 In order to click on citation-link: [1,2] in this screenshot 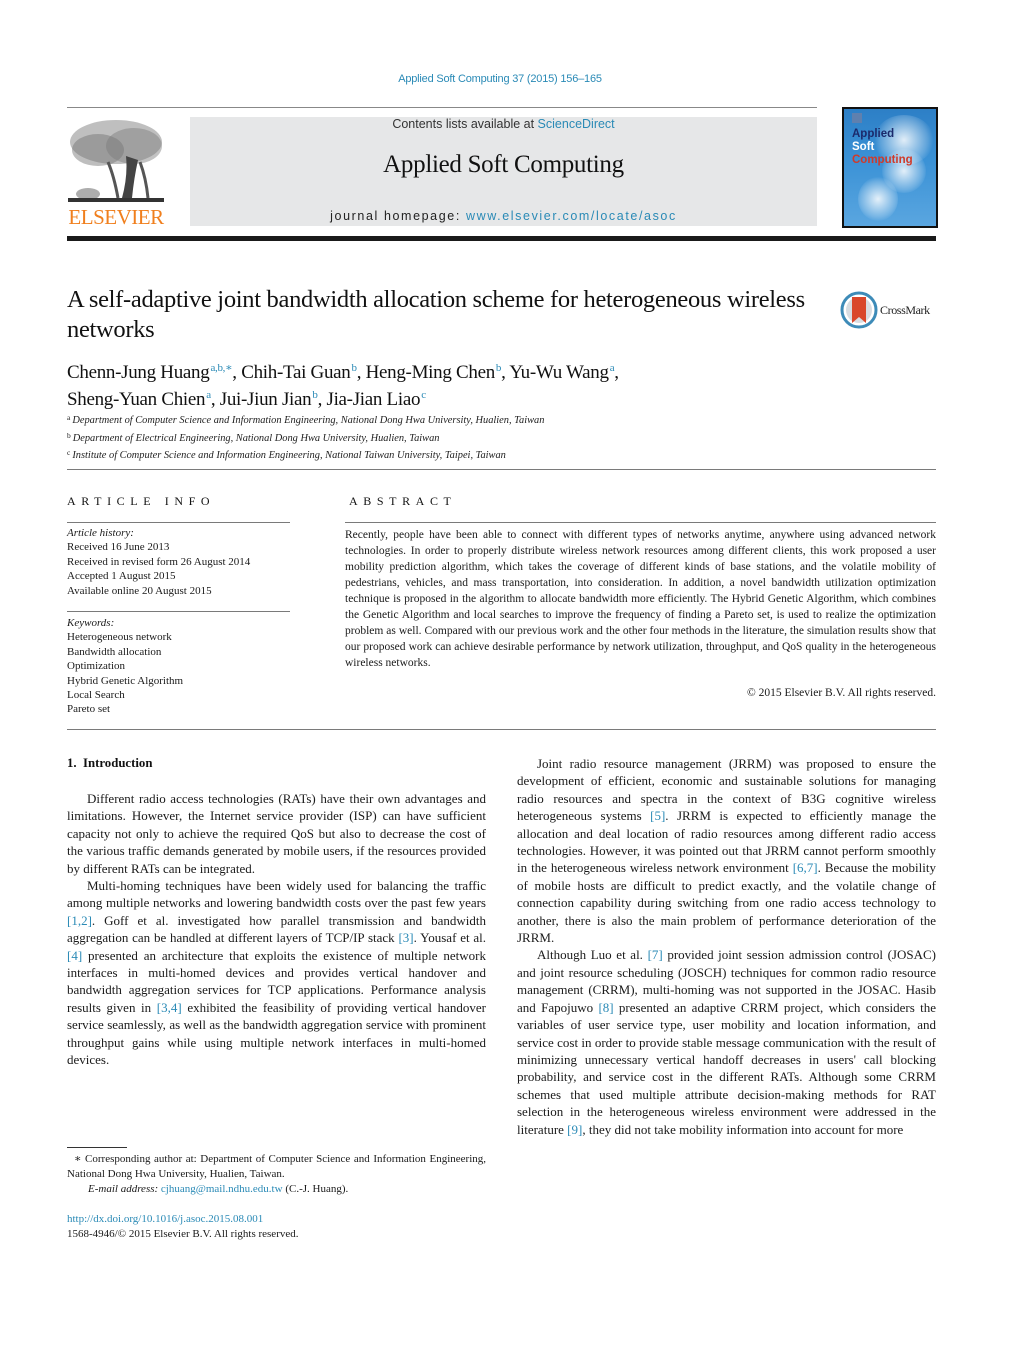, I will do `click(79, 920)`.